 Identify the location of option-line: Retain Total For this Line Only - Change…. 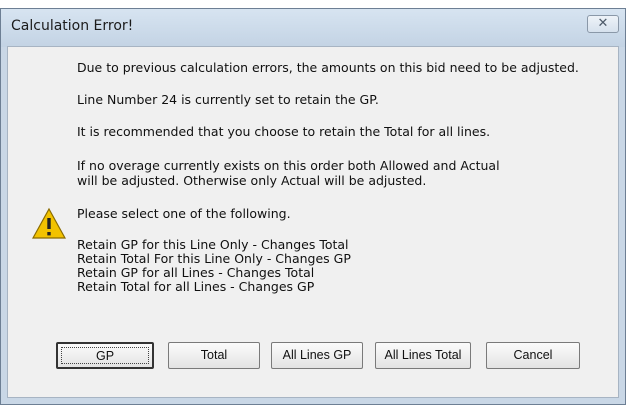
(214, 258).